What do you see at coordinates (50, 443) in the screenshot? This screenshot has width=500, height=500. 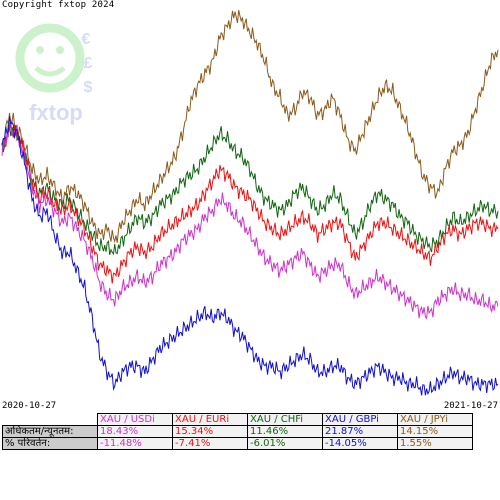 I see `row-label-change: % परिवर्तन:` at bounding box center [50, 443].